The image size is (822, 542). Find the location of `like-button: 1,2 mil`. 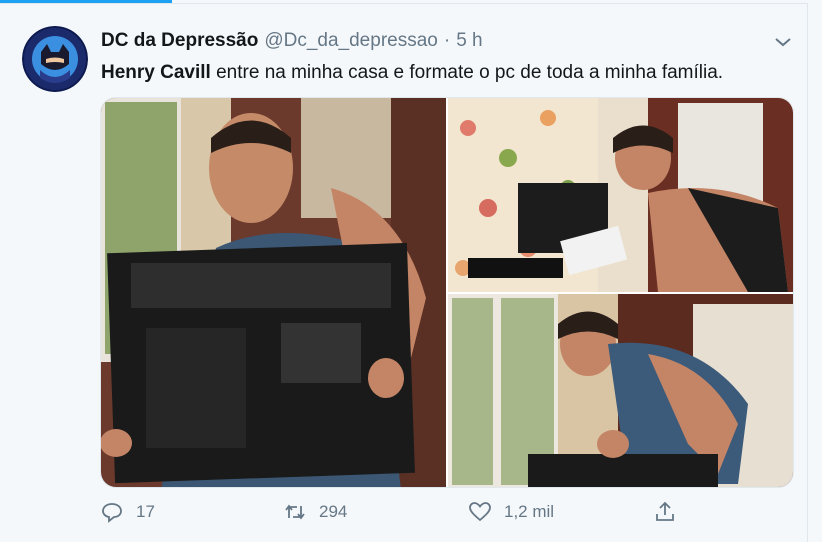

like-button: 1,2 mil is located at coordinates (511, 512).